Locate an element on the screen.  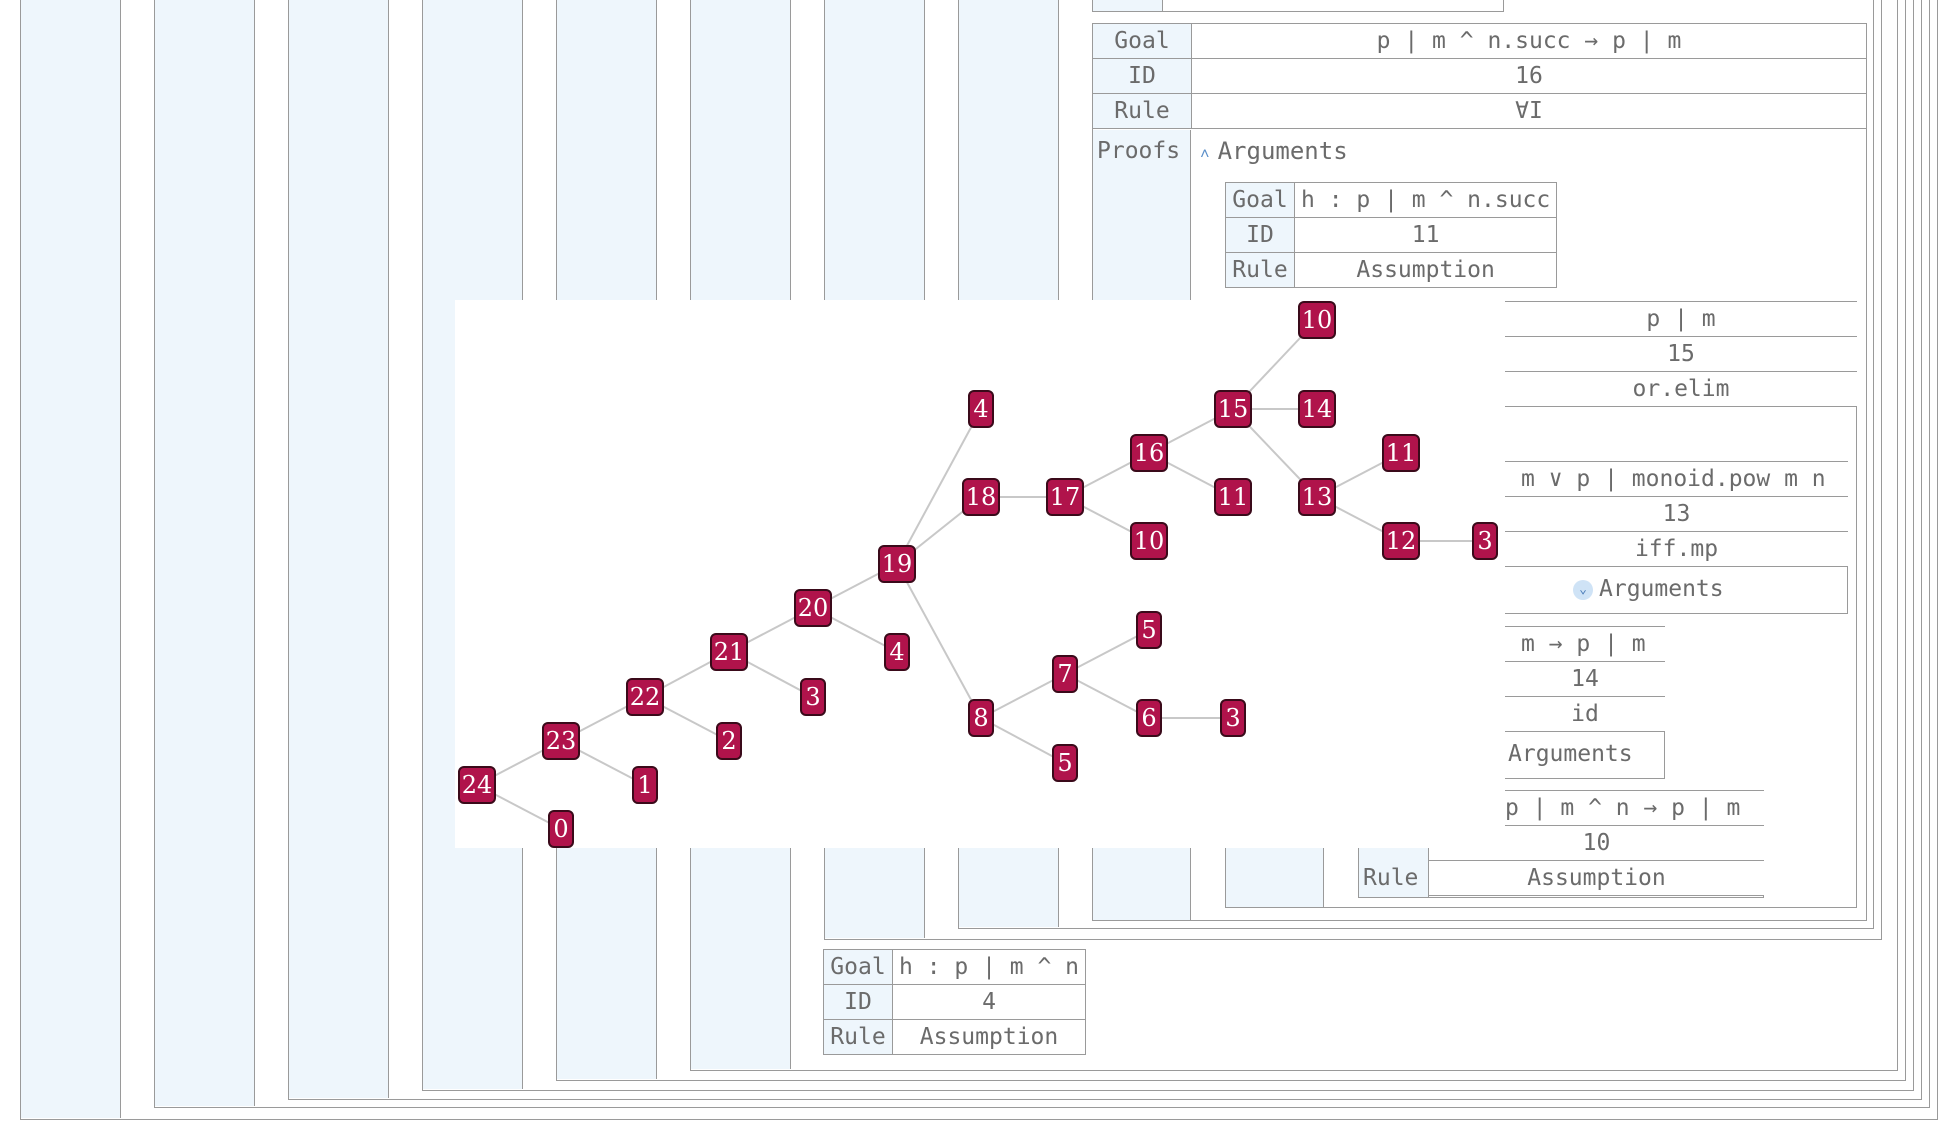
id-row: ID 4 is located at coordinates (955, 1002).